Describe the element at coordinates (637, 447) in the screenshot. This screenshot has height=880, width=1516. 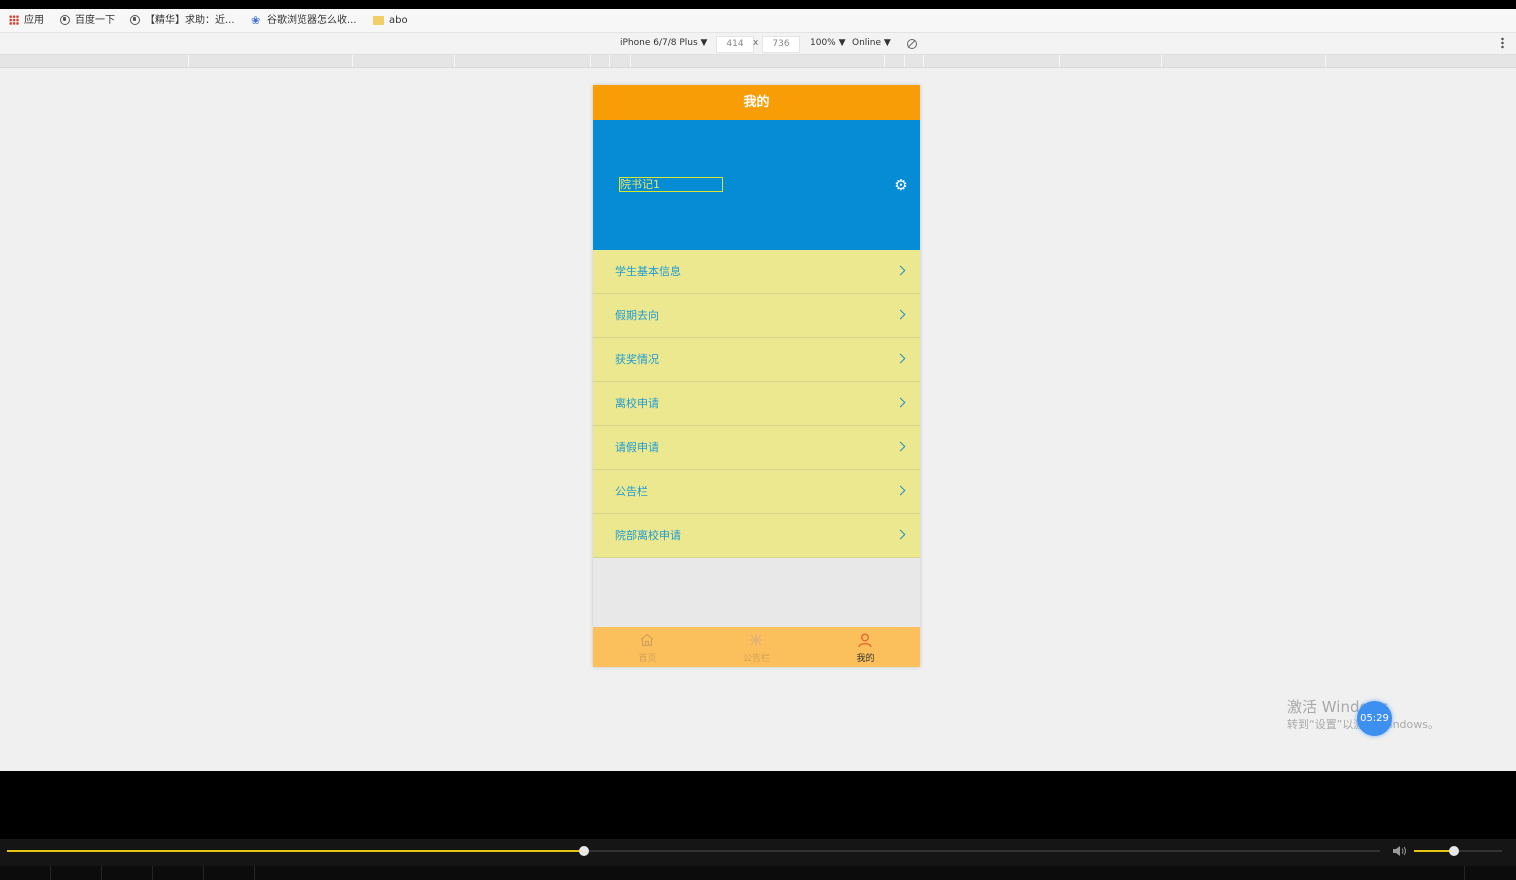
I see `menu-item-label: 请假申请` at that location.